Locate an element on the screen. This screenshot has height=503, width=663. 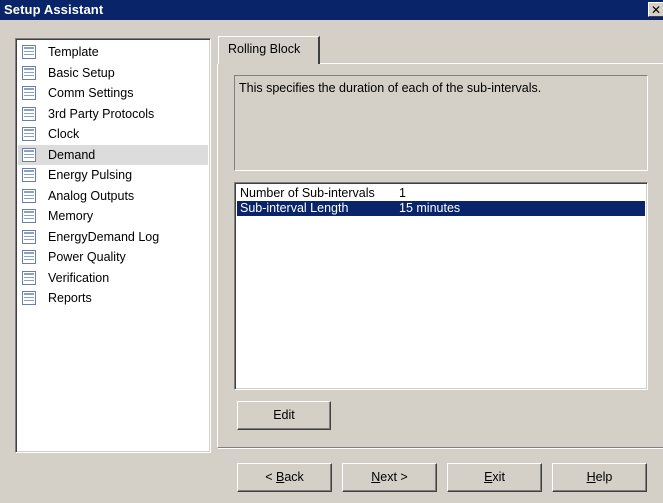
setting-name: Sub-interval Length is located at coordinates (294, 208).